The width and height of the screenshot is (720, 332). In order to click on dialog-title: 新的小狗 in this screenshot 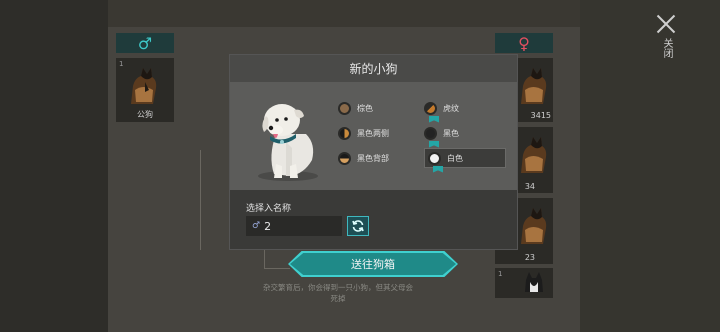, I will do `click(373, 68)`.